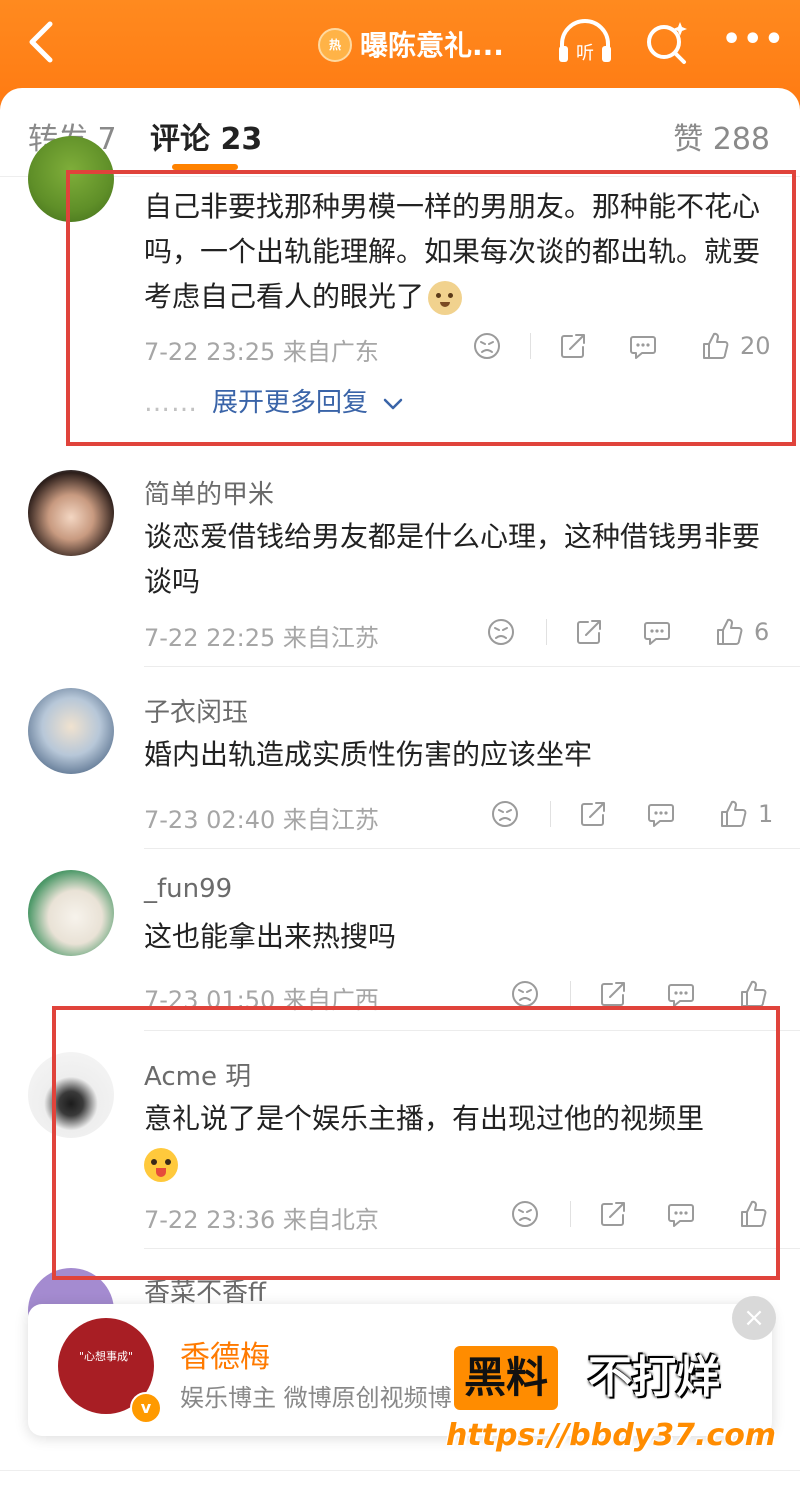 The image size is (800, 1486). I want to click on search-button, so click(667, 42).